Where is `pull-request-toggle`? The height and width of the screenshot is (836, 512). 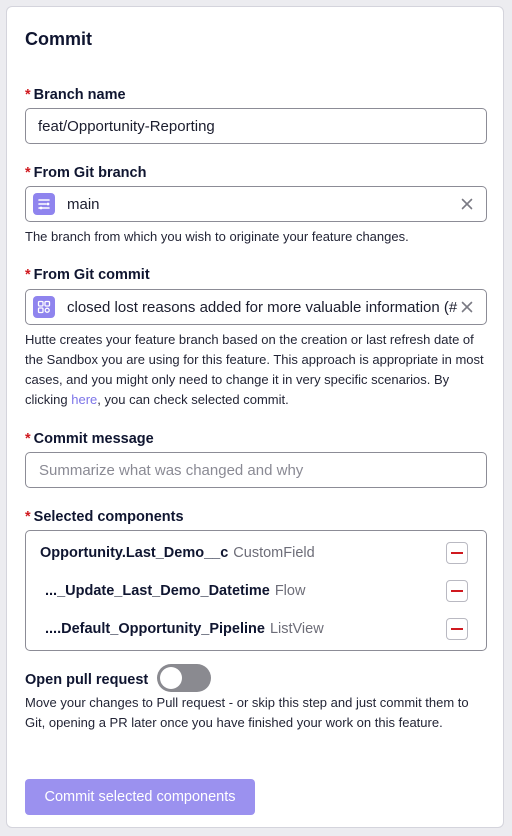 pull-request-toggle is located at coordinates (184, 678).